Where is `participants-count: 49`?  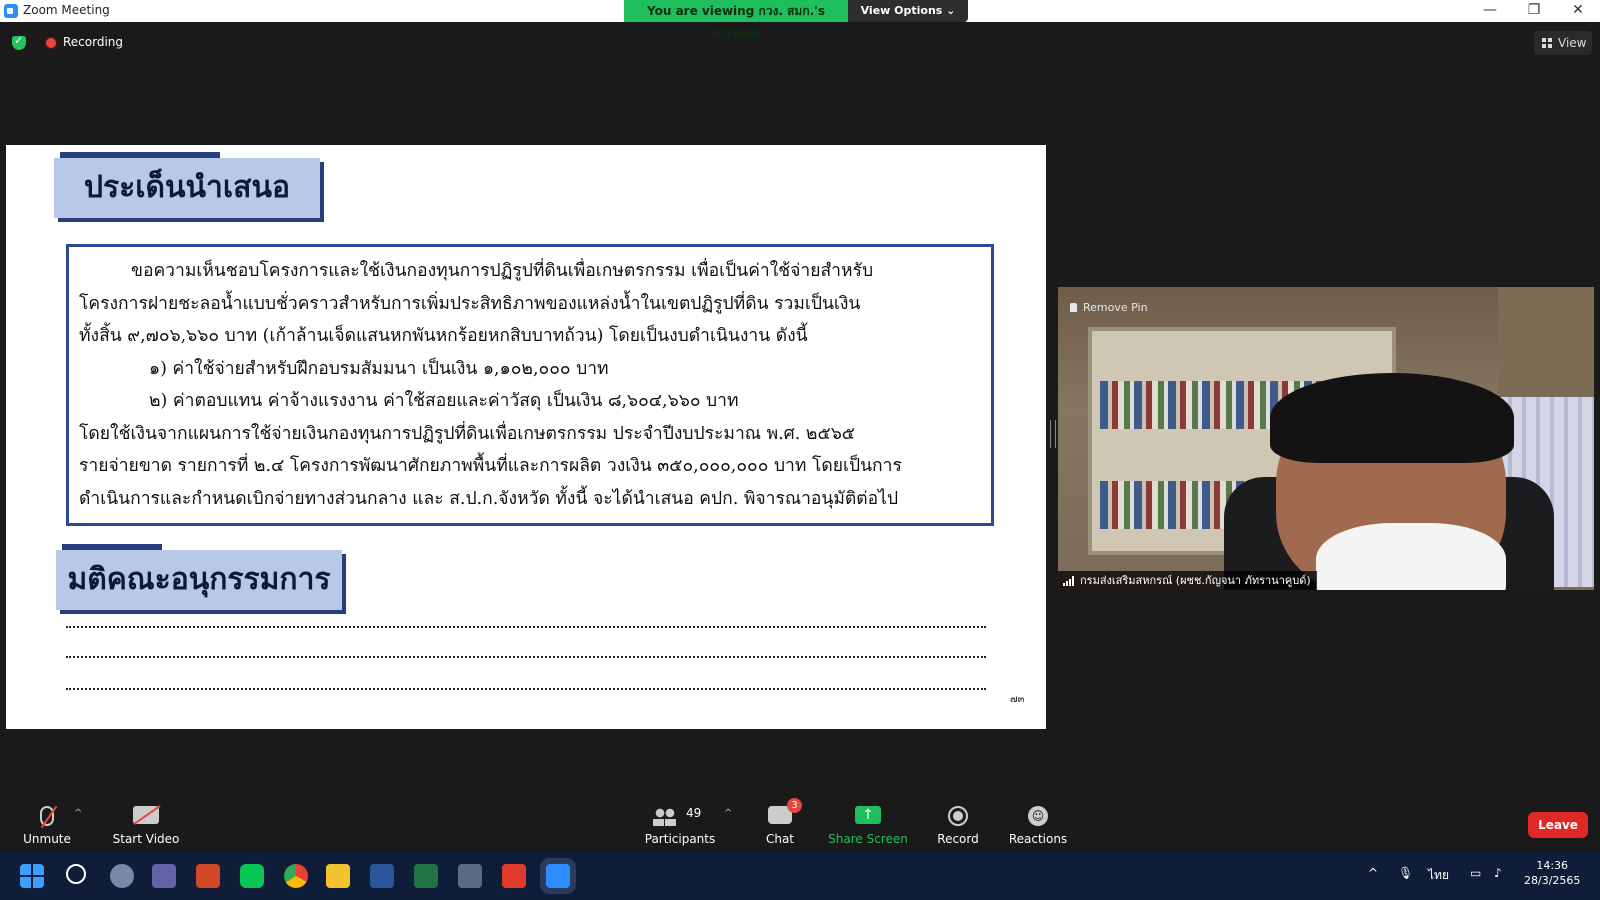
participants-count: 49 is located at coordinates (694, 813).